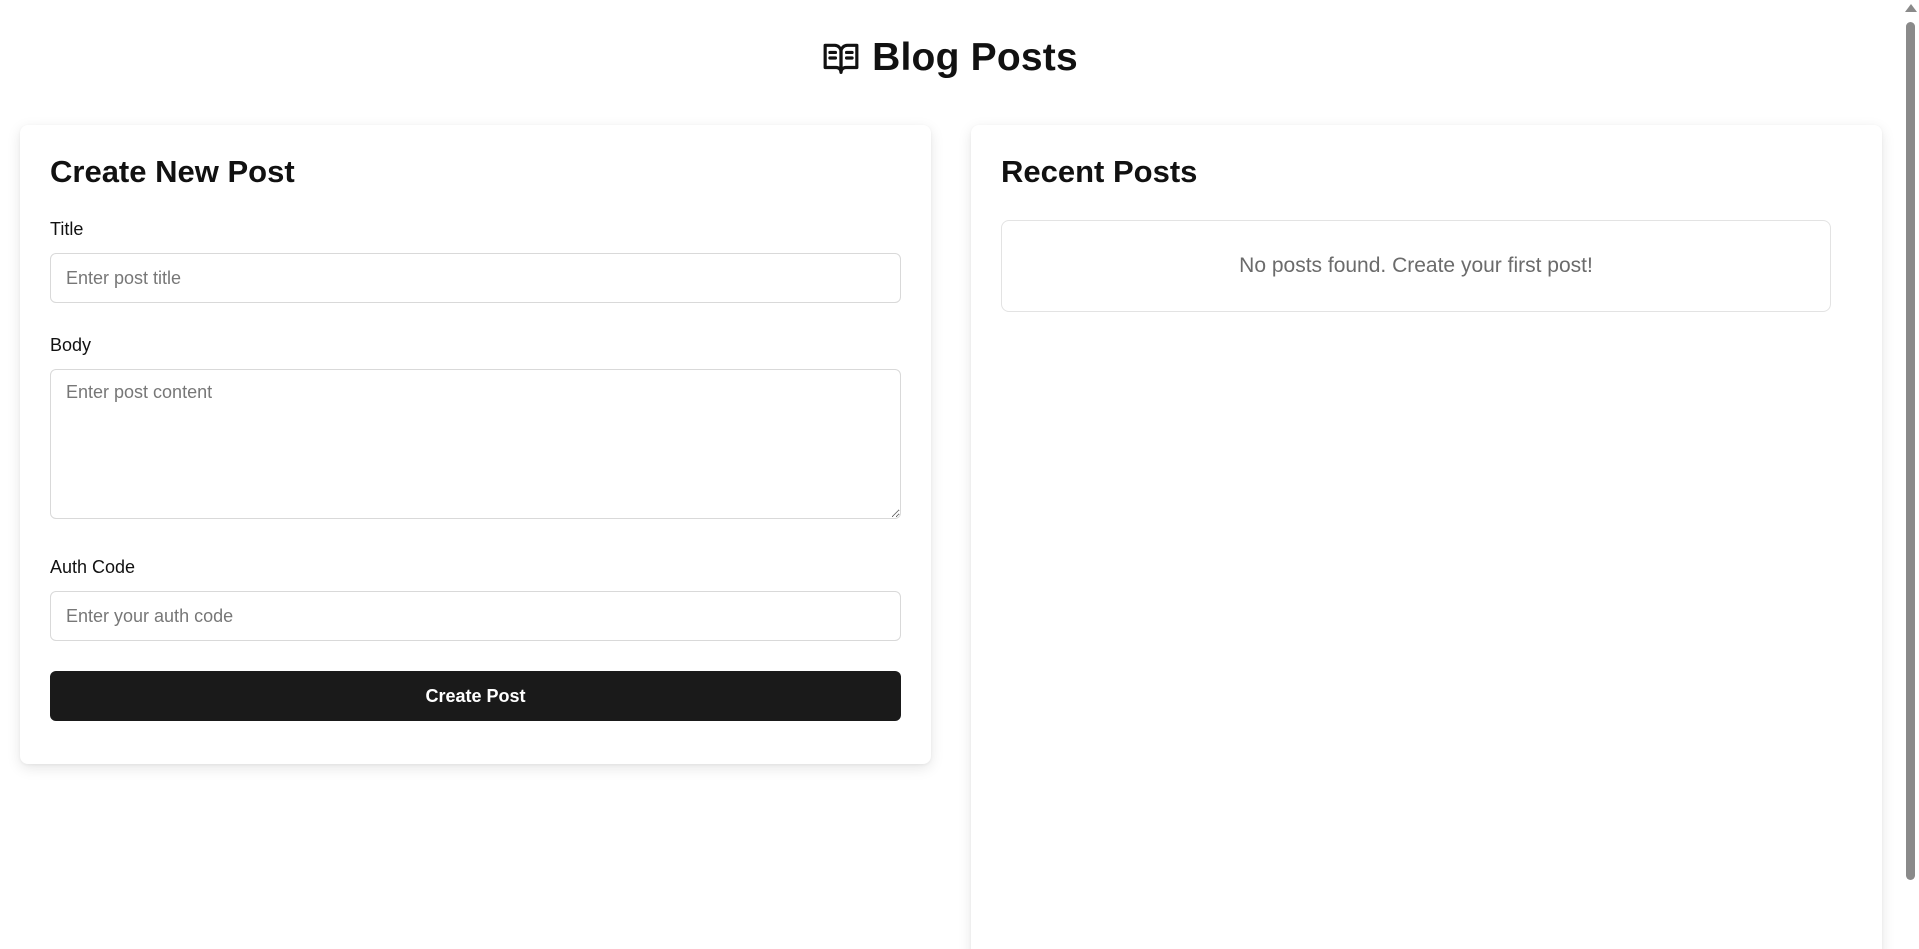  Describe the element at coordinates (841, 58) in the screenshot. I see `book-open-icon` at that location.